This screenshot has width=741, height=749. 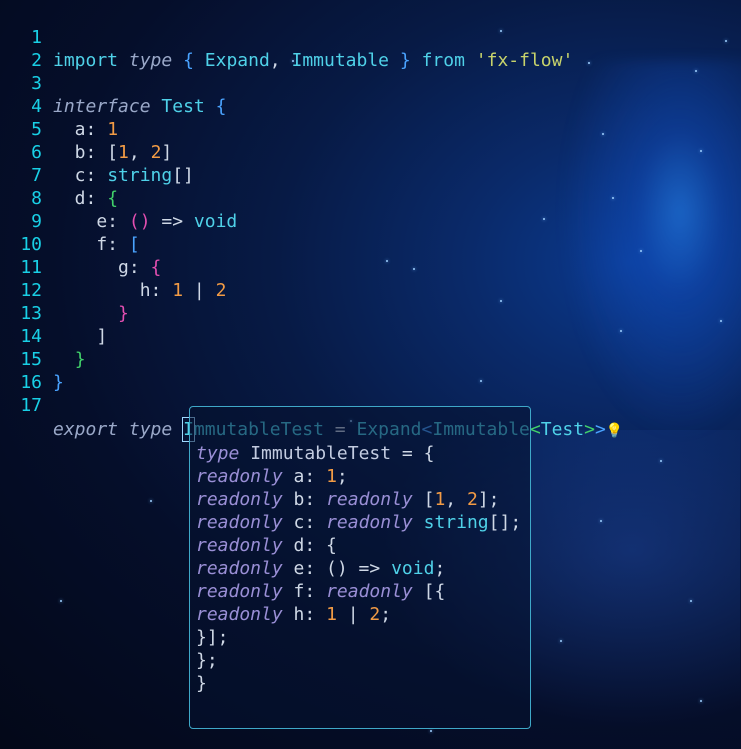 I want to click on hover-line: readonly b: readonly [1, 2];, so click(x=348, y=499).